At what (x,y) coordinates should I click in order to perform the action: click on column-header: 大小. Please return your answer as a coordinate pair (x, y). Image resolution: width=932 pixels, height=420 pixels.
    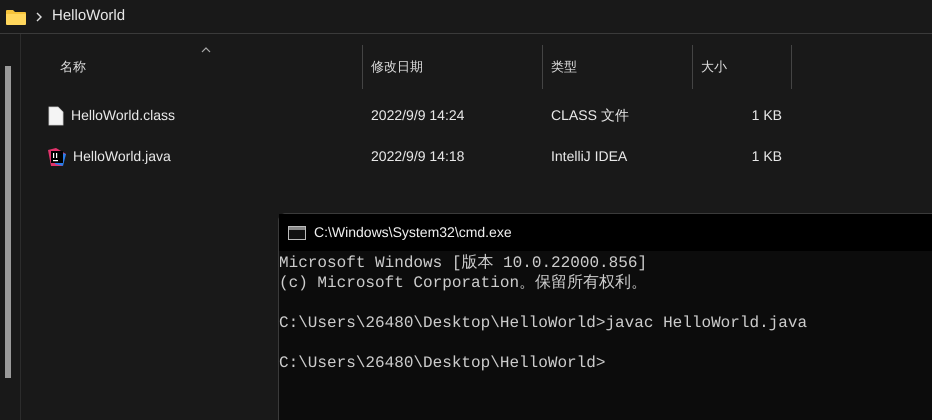
    Looking at the image, I should click on (742, 67).